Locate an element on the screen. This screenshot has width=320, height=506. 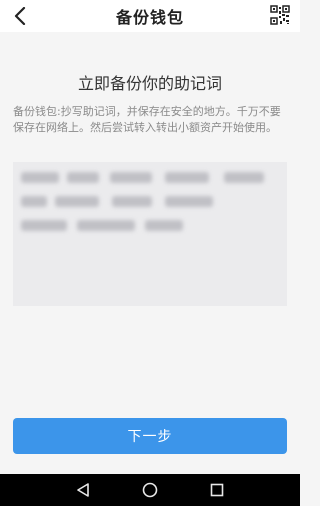
triangle-back-icon is located at coordinates (83, 490).